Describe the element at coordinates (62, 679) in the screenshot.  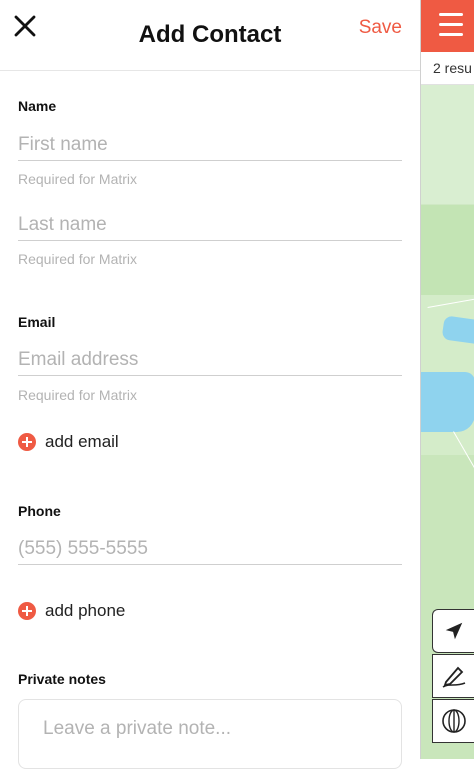
I see `notes-section-label: Private notes` at that location.